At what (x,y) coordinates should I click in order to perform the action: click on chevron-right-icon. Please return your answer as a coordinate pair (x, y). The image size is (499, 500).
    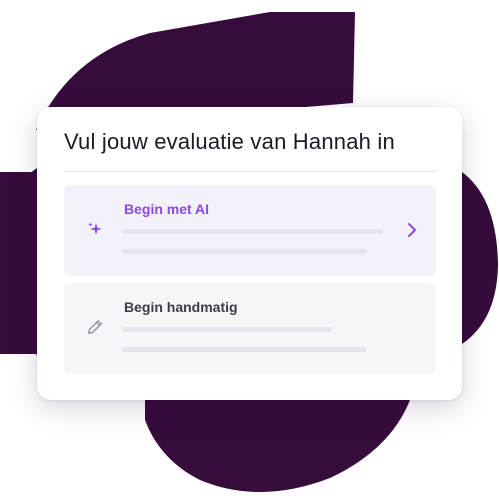
    Looking at the image, I should click on (412, 230).